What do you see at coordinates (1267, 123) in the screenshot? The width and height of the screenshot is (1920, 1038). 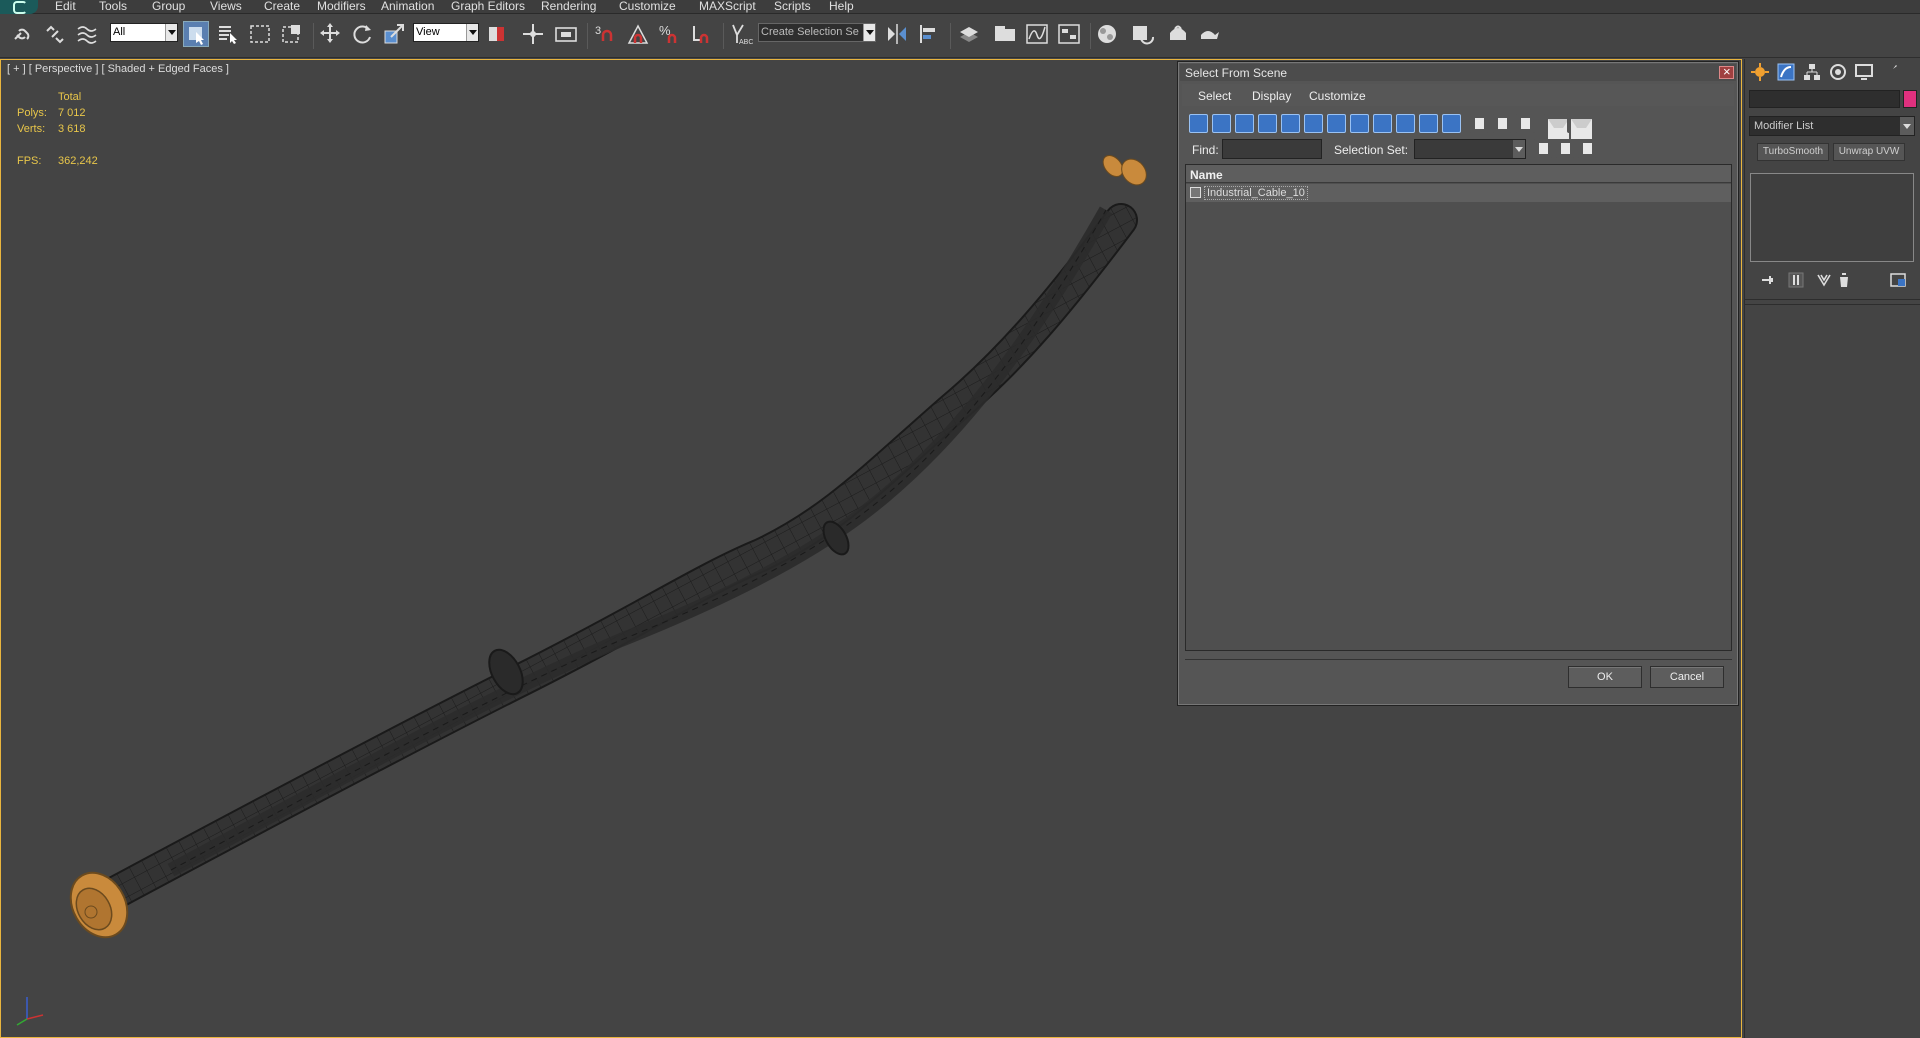 I see `cameras-filter-icon` at bounding box center [1267, 123].